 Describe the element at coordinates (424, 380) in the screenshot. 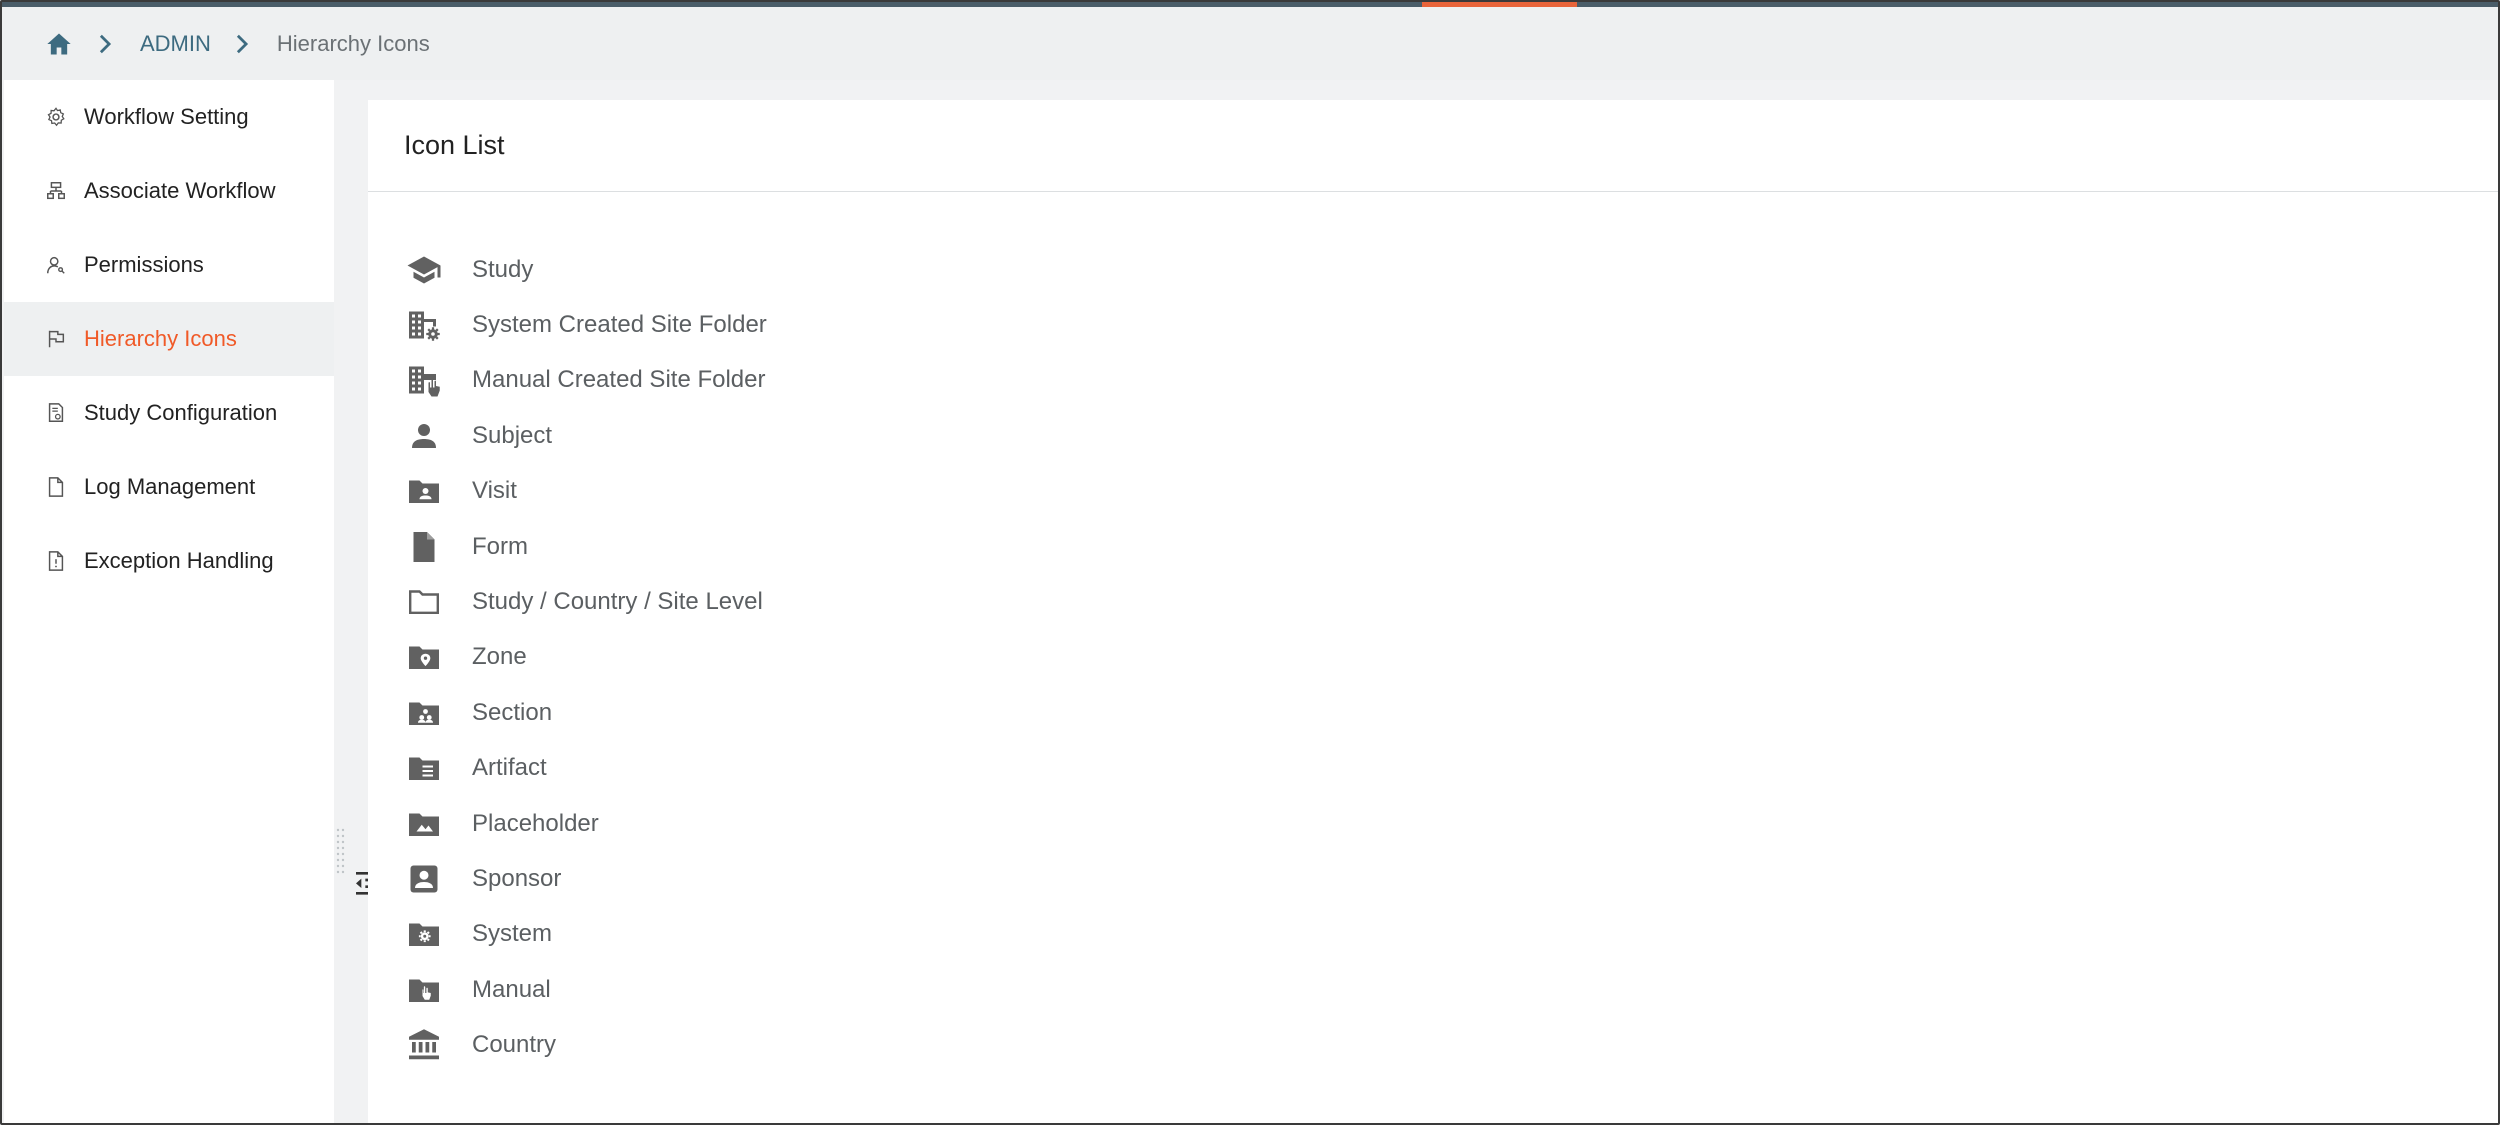

I see `building-hand-icon` at that location.